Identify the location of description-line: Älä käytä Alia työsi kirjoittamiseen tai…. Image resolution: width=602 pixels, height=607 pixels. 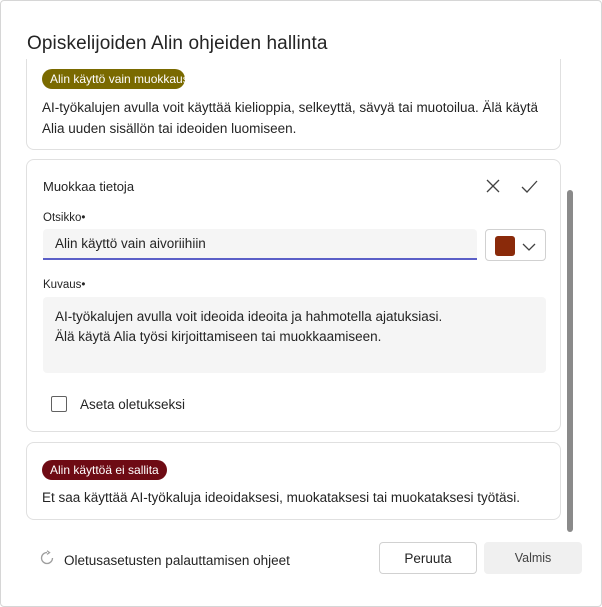
(218, 336).